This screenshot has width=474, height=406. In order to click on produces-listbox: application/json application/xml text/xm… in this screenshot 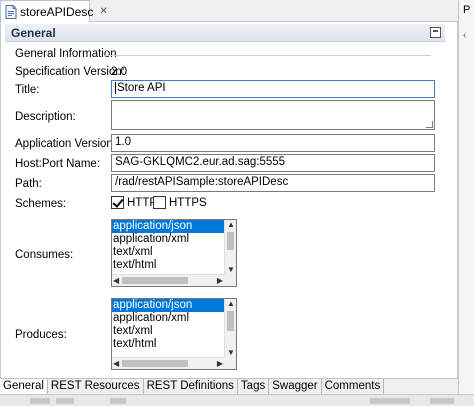, I will do `click(174, 334)`.